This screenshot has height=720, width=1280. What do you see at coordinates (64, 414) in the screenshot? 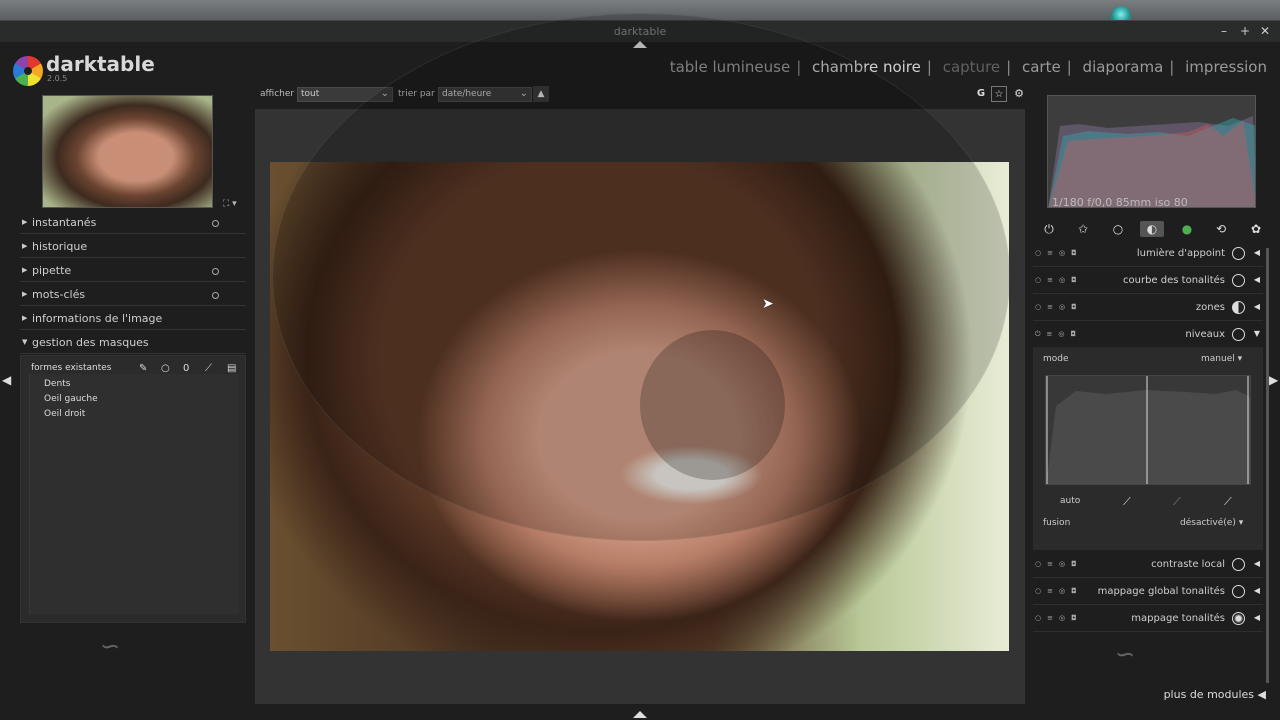
I see `mask-shape-item: Oeil droit` at bounding box center [64, 414].